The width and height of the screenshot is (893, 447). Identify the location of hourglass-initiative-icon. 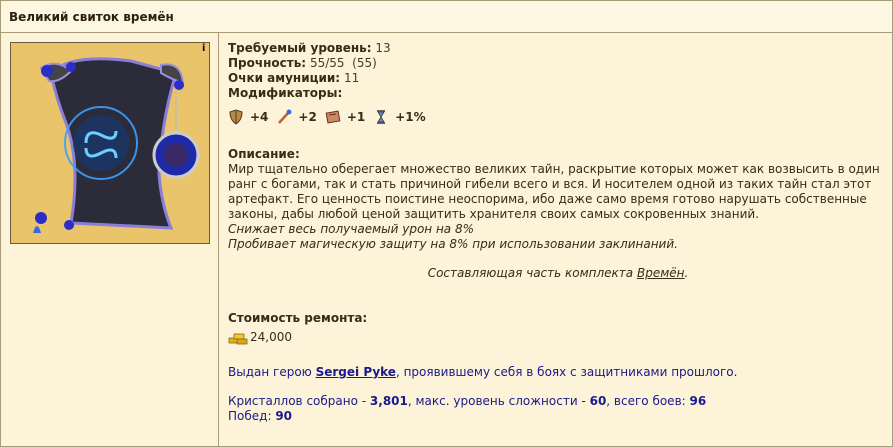
(381, 117).